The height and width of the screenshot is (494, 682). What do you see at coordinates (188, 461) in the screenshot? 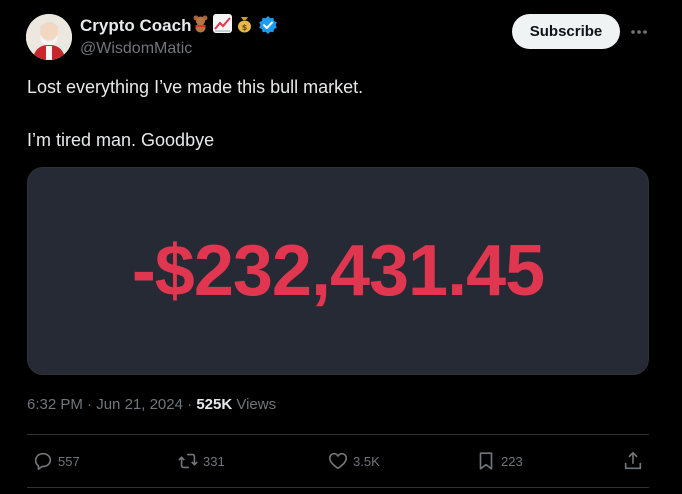
I see `repost-icon` at bounding box center [188, 461].